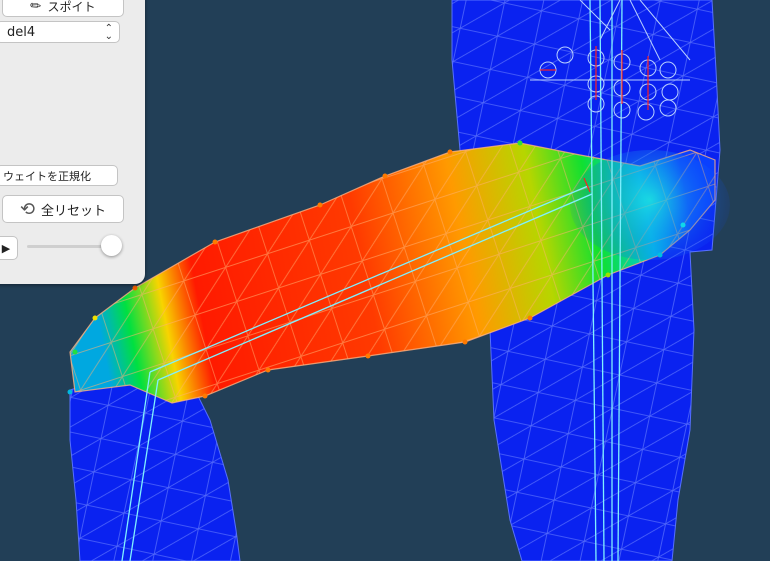 This screenshot has height=561, width=770. I want to click on weight-tool-panel: ✎ スポイト del4 ⌃ ⌄ ウェイトを正規化 ⟲ 全リセット ▶, so click(72, 142).